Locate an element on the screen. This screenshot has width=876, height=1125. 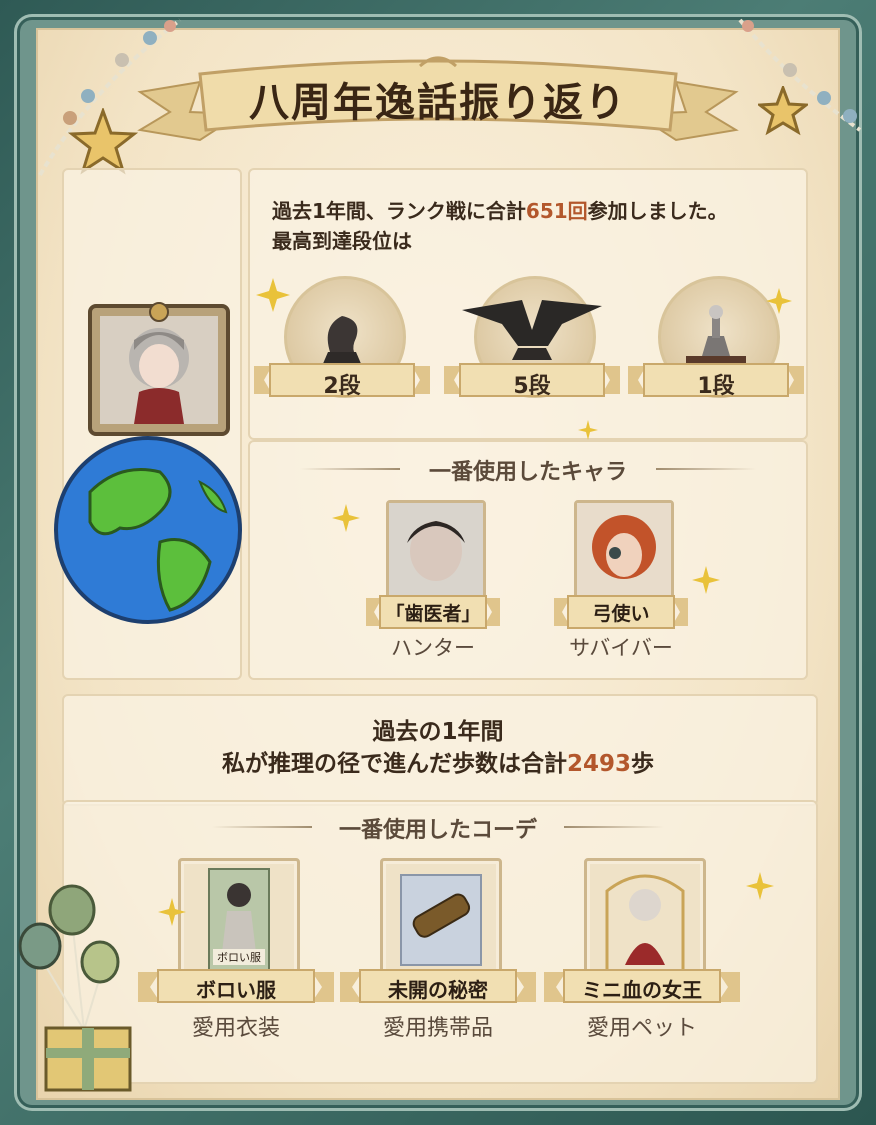
outfit-heading: 一番使用したコーデ is located at coordinates (437, 830).